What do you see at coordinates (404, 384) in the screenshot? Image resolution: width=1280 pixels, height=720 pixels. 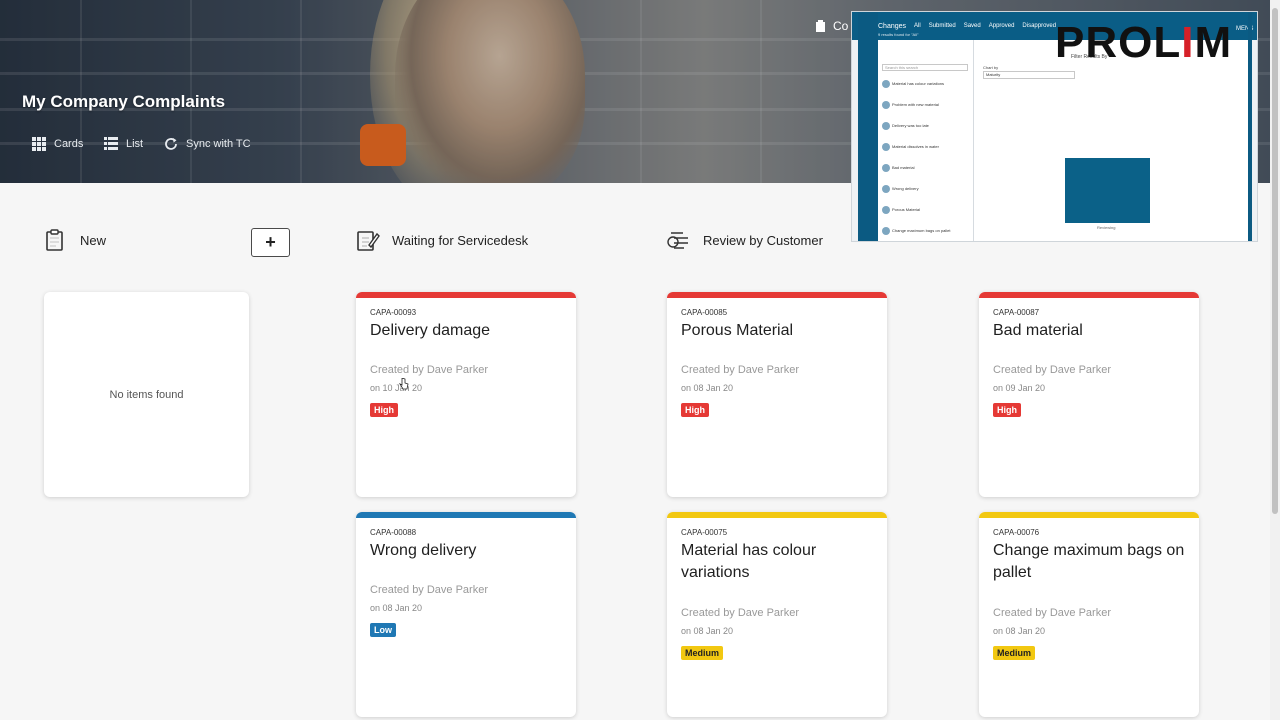 I see `mouse-pointer-icon` at bounding box center [404, 384].